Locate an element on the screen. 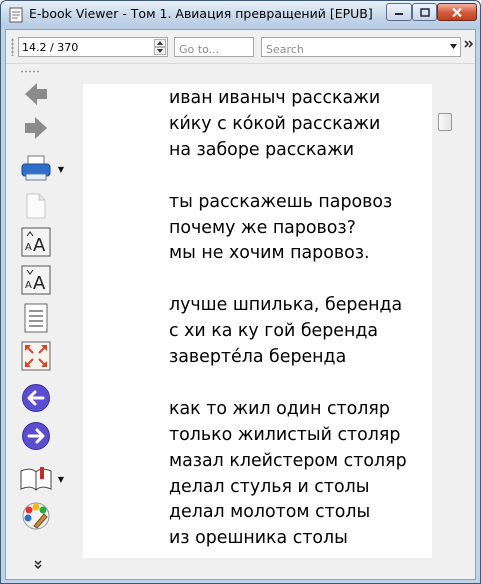 The width and height of the screenshot is (481, 584). minimize-icon is located at coordinates (399, 14).